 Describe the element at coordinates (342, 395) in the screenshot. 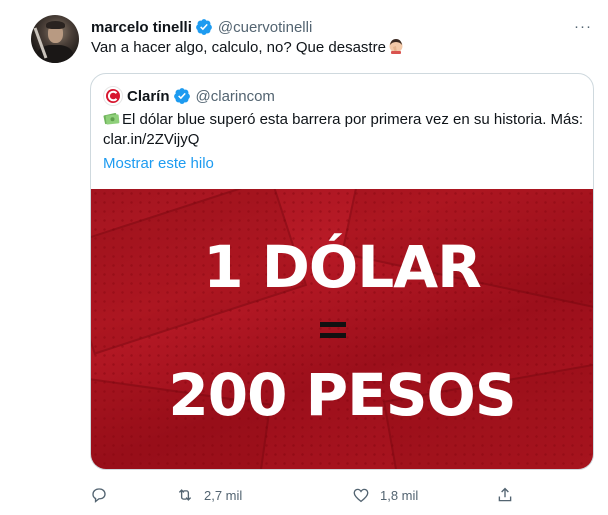

I see `media-headline-line3: 200 PESOS` at that location.